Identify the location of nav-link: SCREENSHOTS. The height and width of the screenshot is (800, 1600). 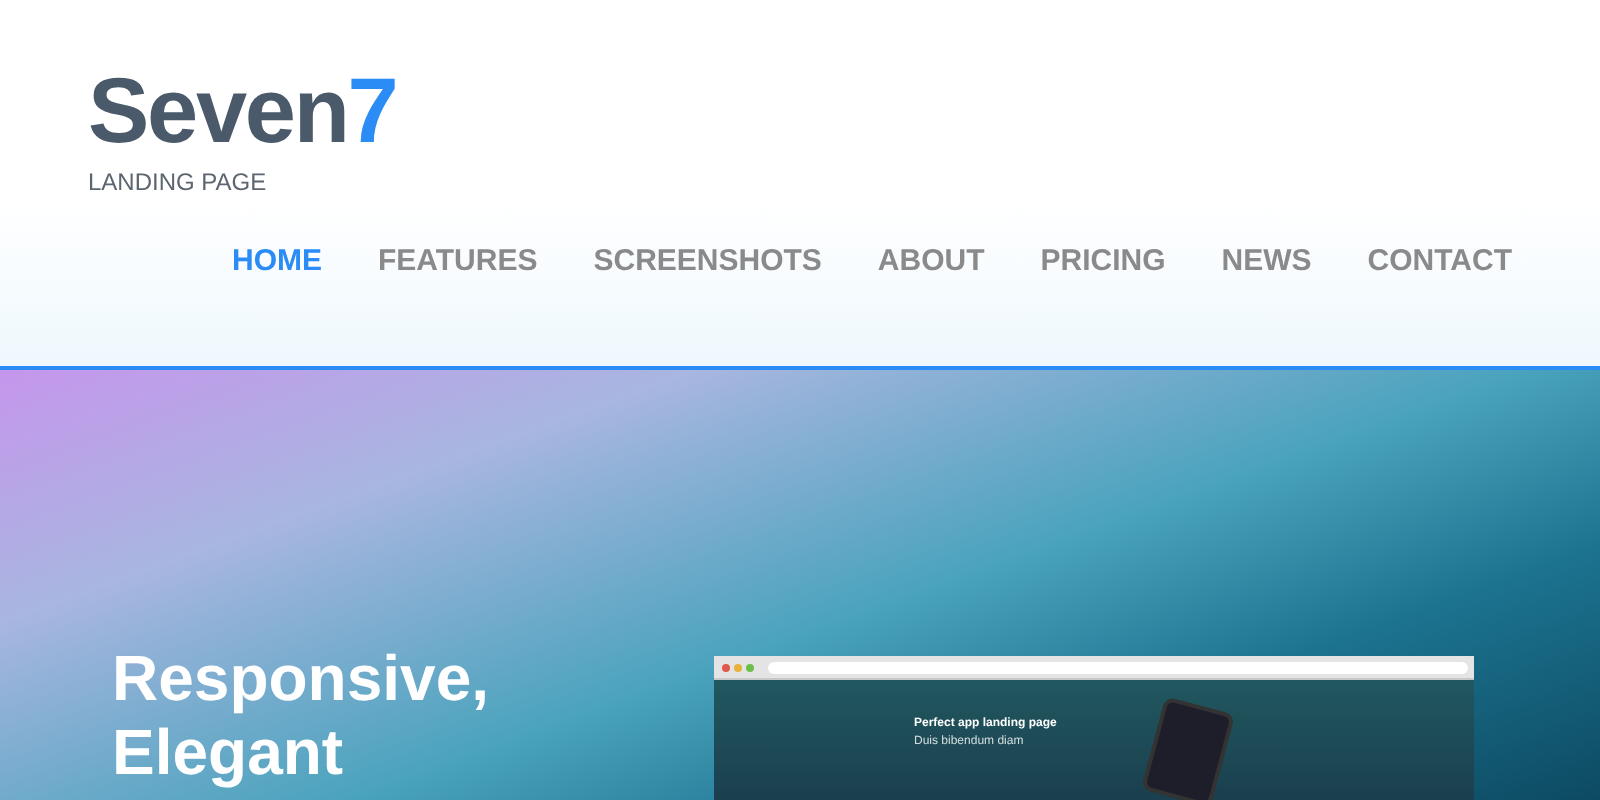
(707, 262).